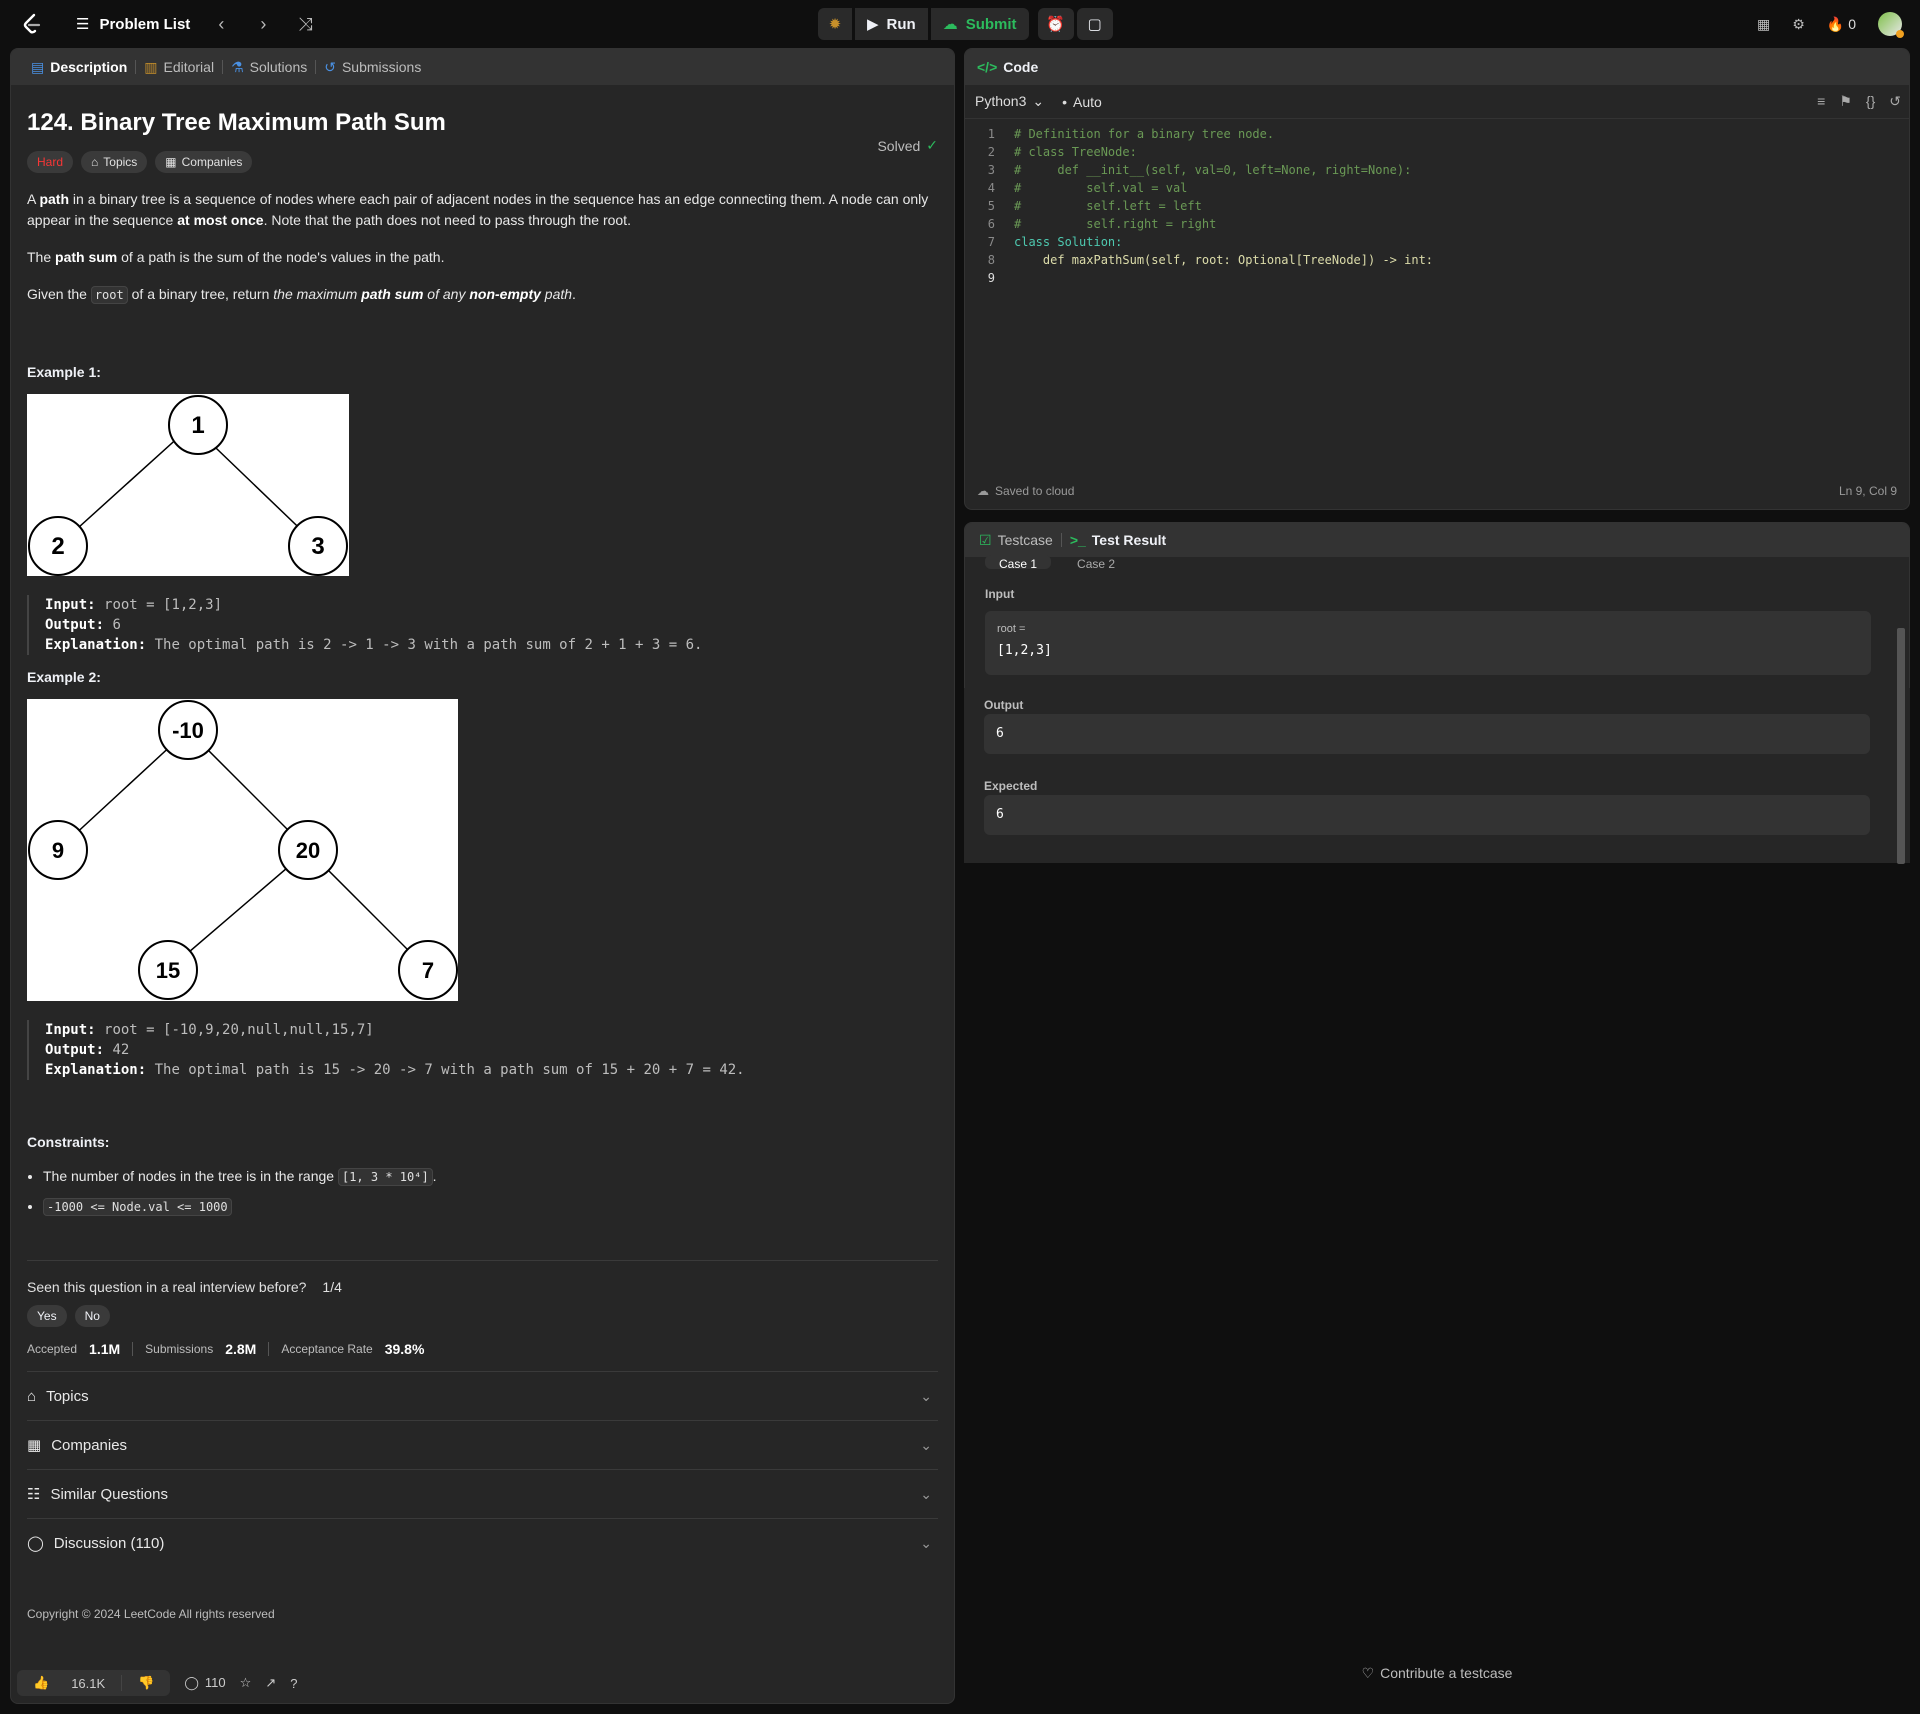 The image size is (1920, 1714). What do you see at coordinates (171, 162) in the screenshot?
I see `building-icon: ▦` at bounding box center [171, 162].